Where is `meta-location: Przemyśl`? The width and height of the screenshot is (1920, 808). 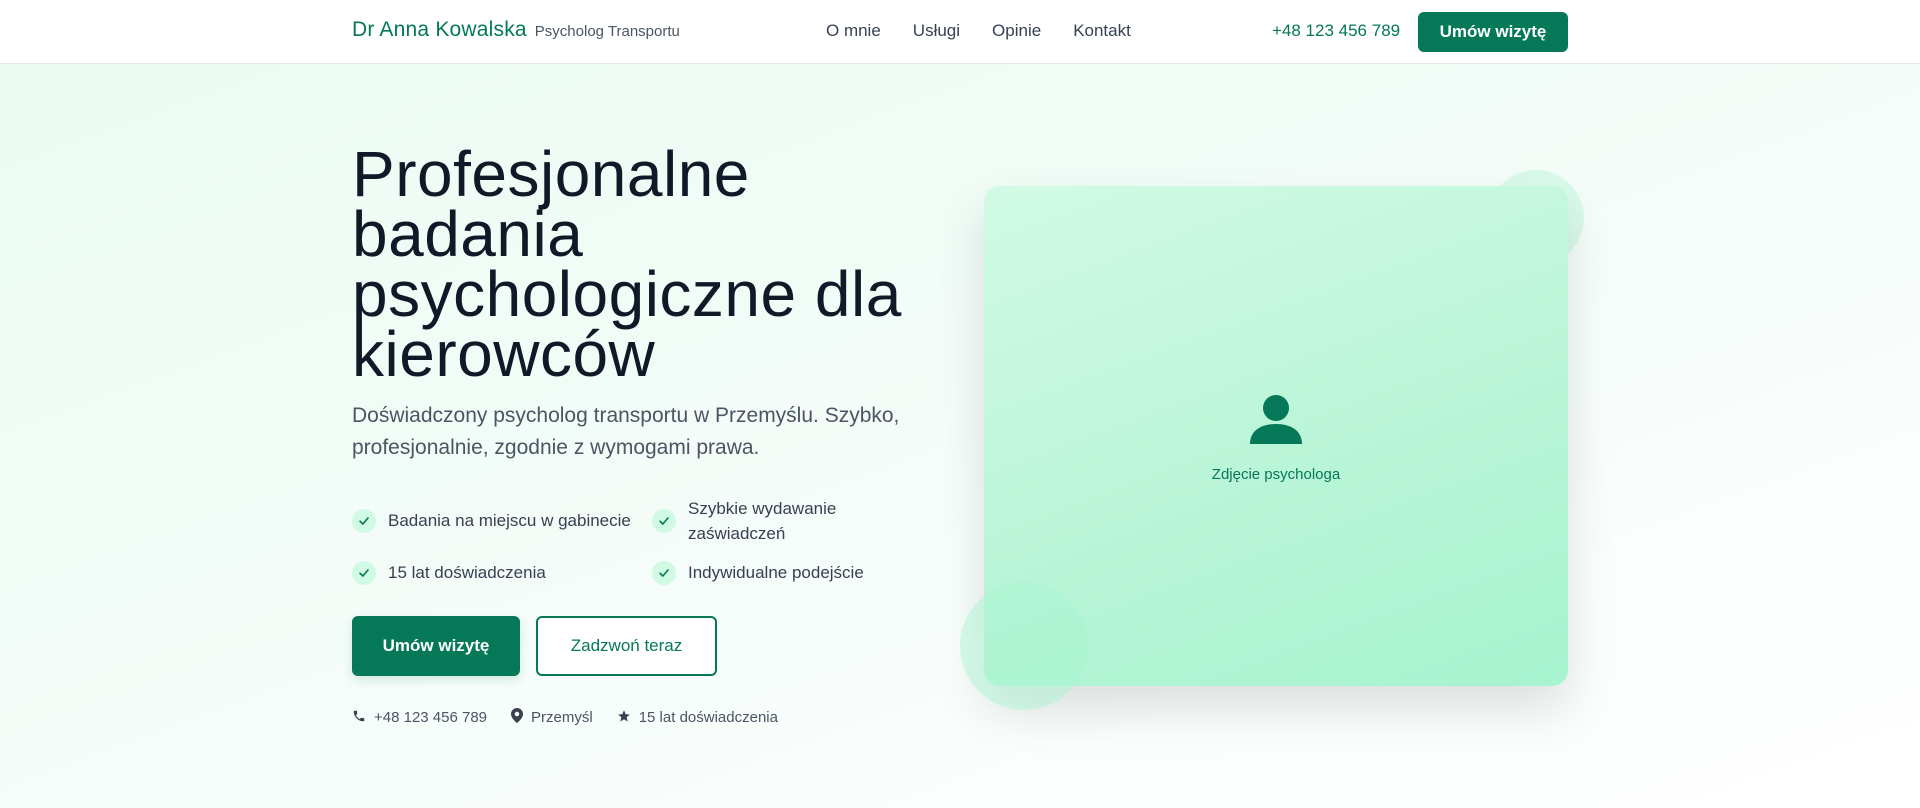
meta-location: Przemyśl is located at coordinates (552, 717).